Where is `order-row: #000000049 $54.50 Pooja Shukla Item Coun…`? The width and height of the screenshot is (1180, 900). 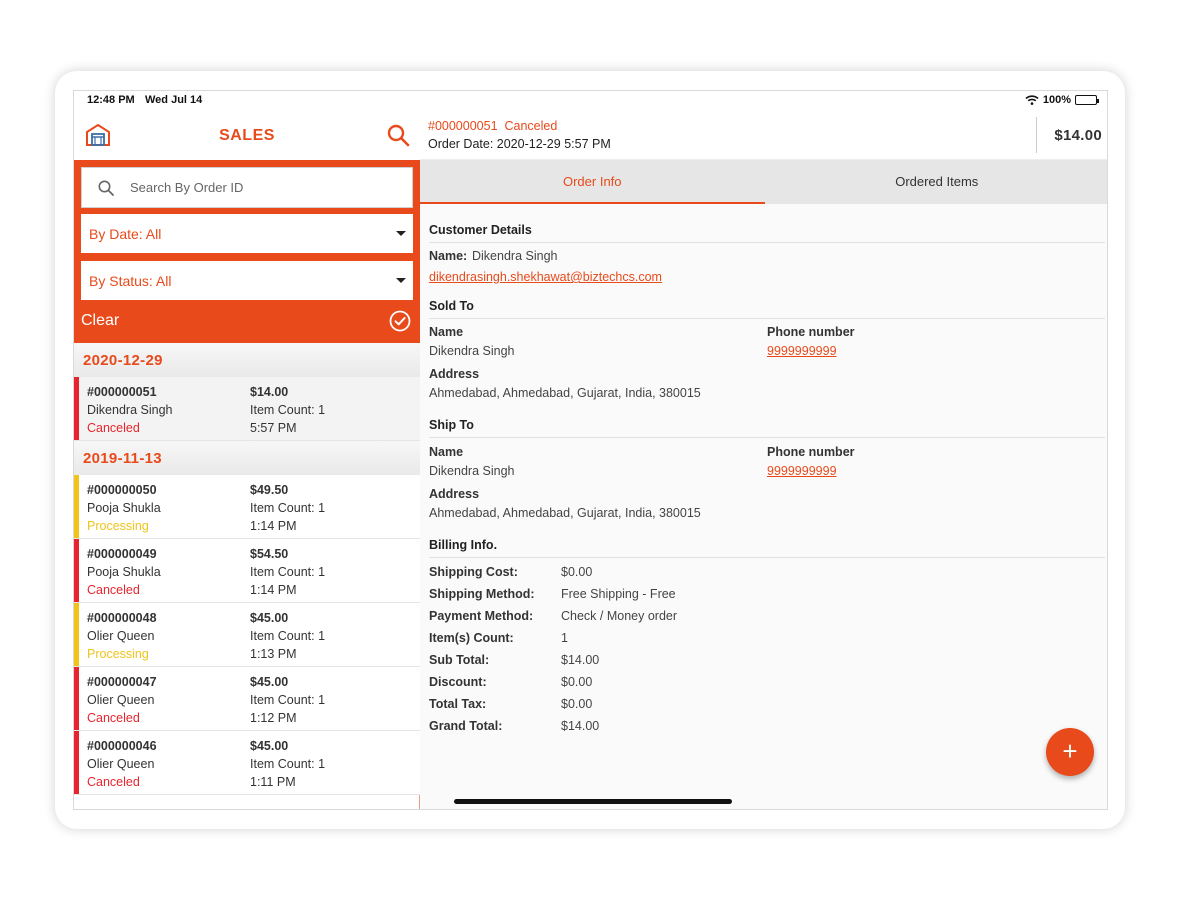 order-row: #000000049 $54.50 Pooja Shukla Item Coun… is located at coordinates (247, 571).